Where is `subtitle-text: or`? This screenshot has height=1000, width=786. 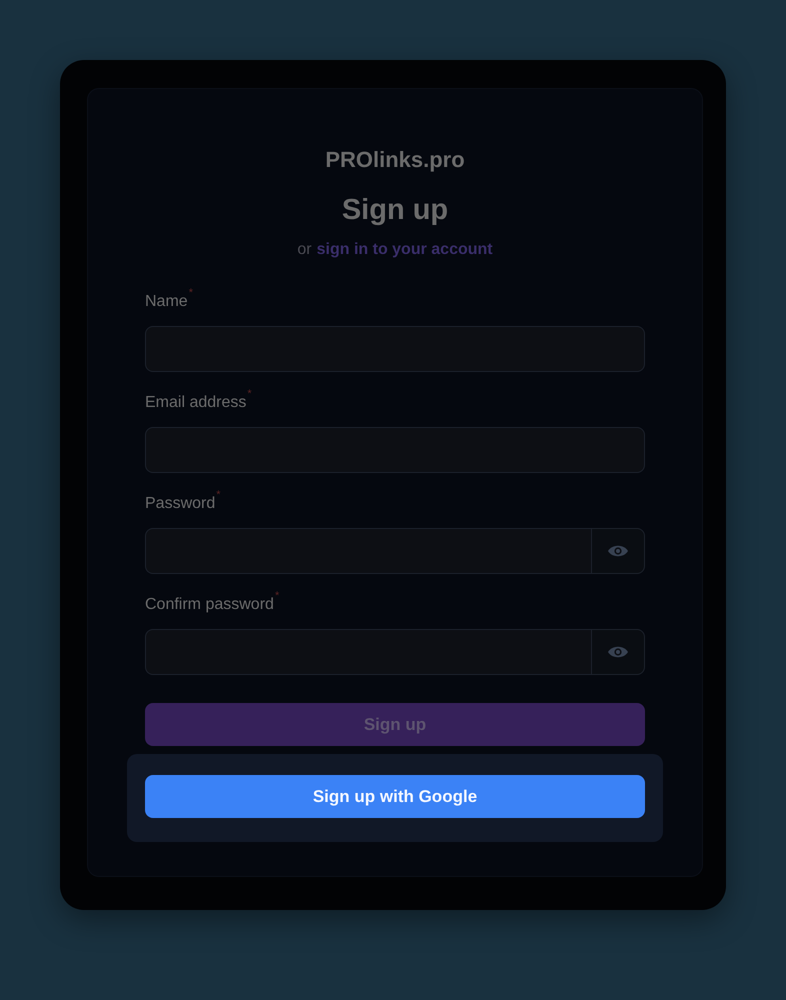
subtitle-text: or is located at coordinates (304, 250).